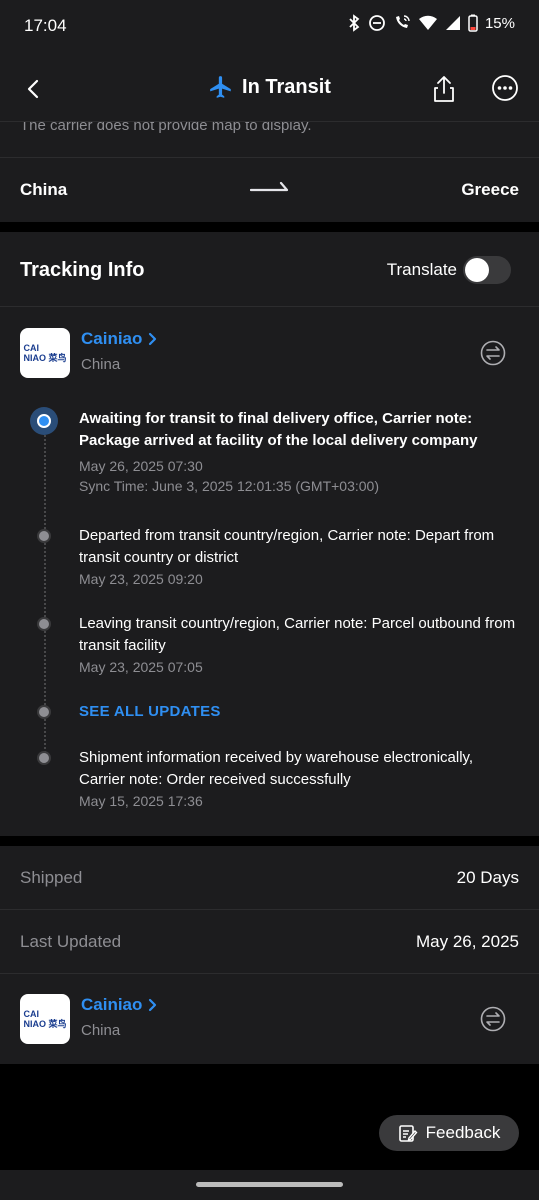 This screenshot has height=1200, width=539. Describe the element at coordinates (377, 23) in the screenshot. I see `do-not-disturb-icon` at that location.